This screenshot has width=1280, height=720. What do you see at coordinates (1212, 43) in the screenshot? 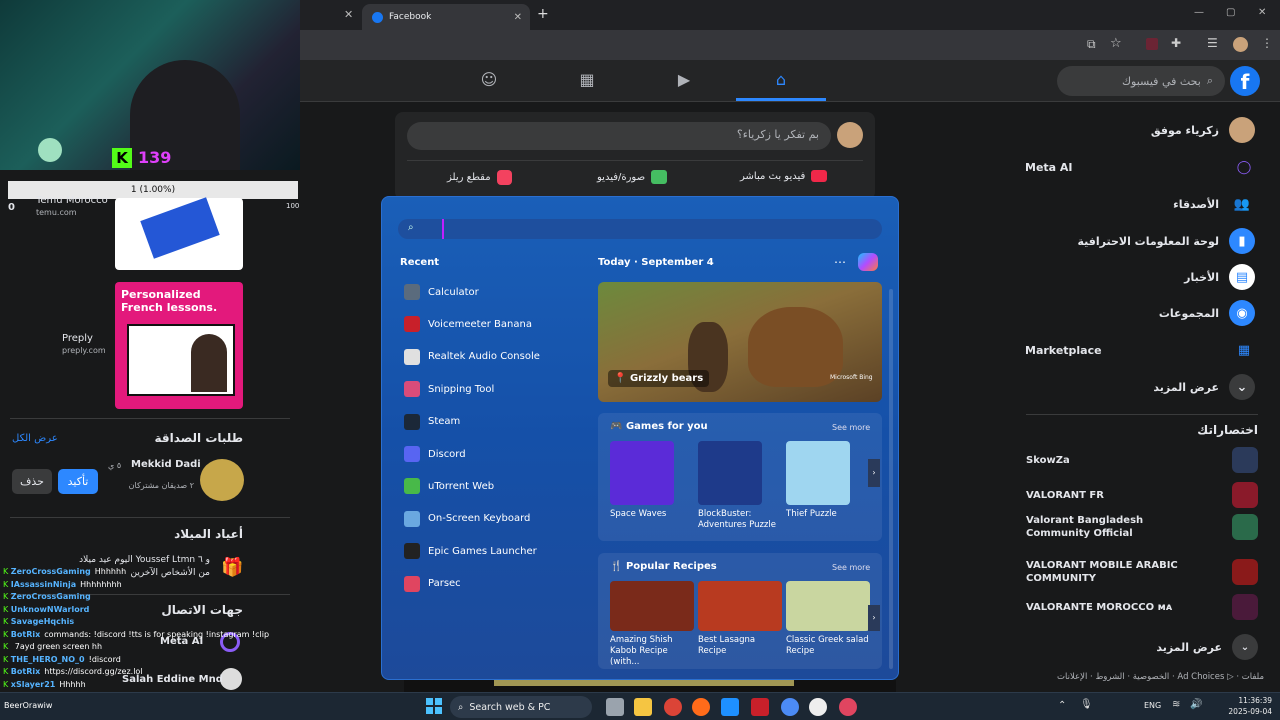
I see `menu-list-icon: ☰` at bounding box center [1212, 43].